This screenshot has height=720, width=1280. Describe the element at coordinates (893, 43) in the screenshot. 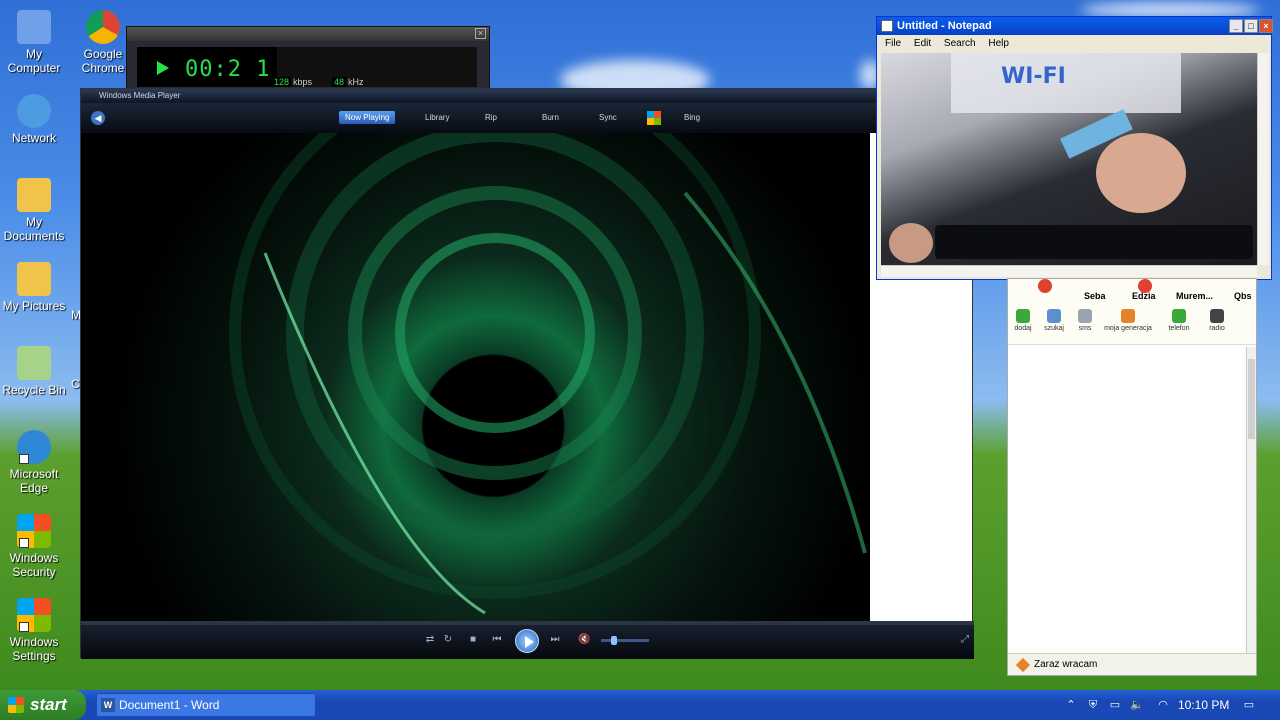

I see `menu-file: File` at that location.